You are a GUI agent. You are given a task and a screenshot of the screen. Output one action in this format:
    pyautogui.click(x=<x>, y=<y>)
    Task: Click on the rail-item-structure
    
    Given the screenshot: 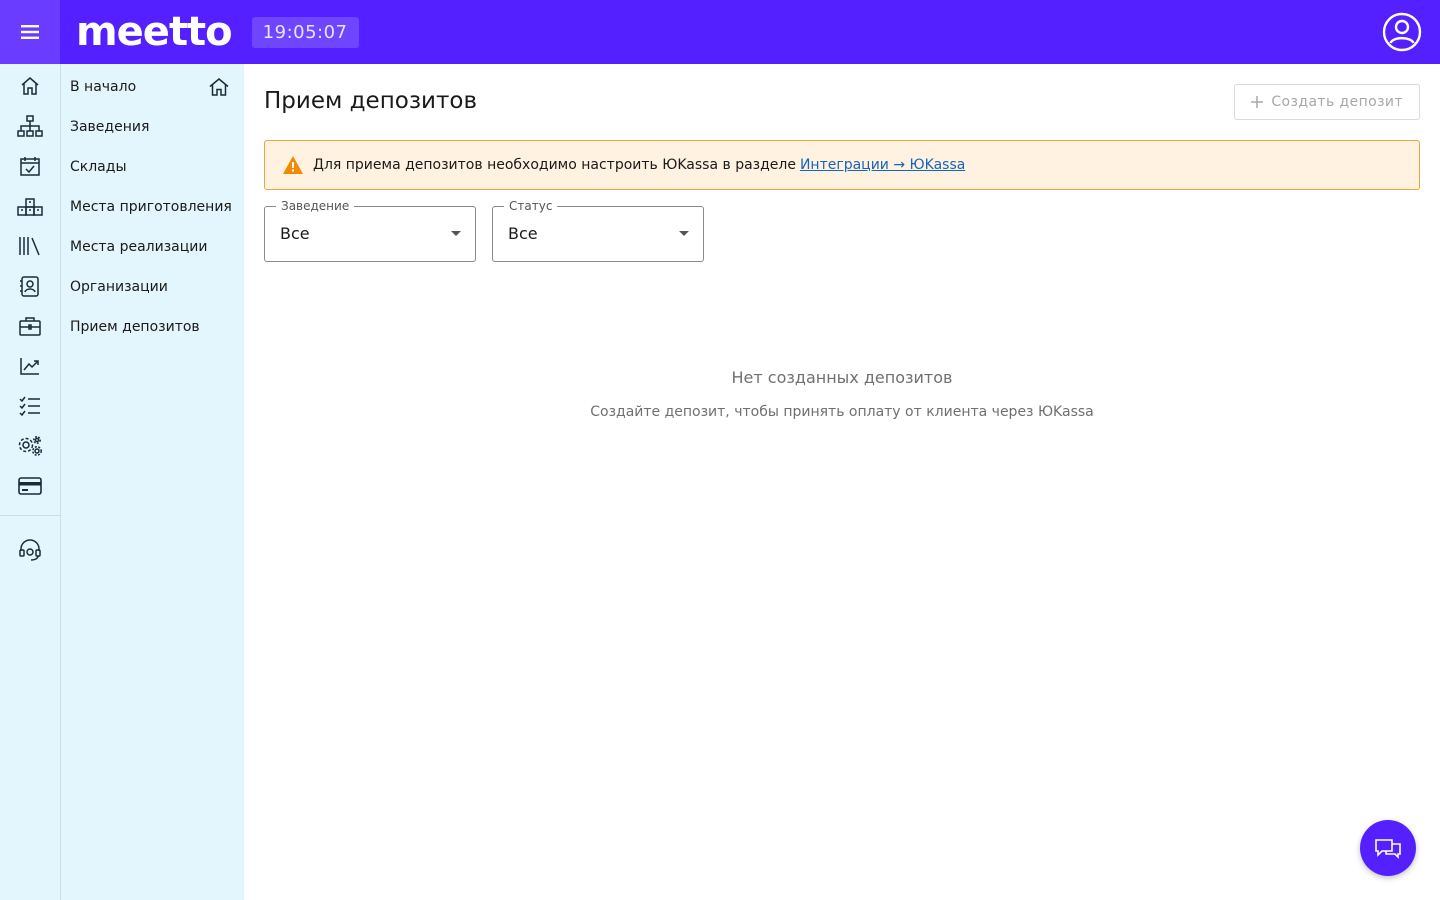 What is the action you would take?
    pyautogui.click(x=30, y=126)
    